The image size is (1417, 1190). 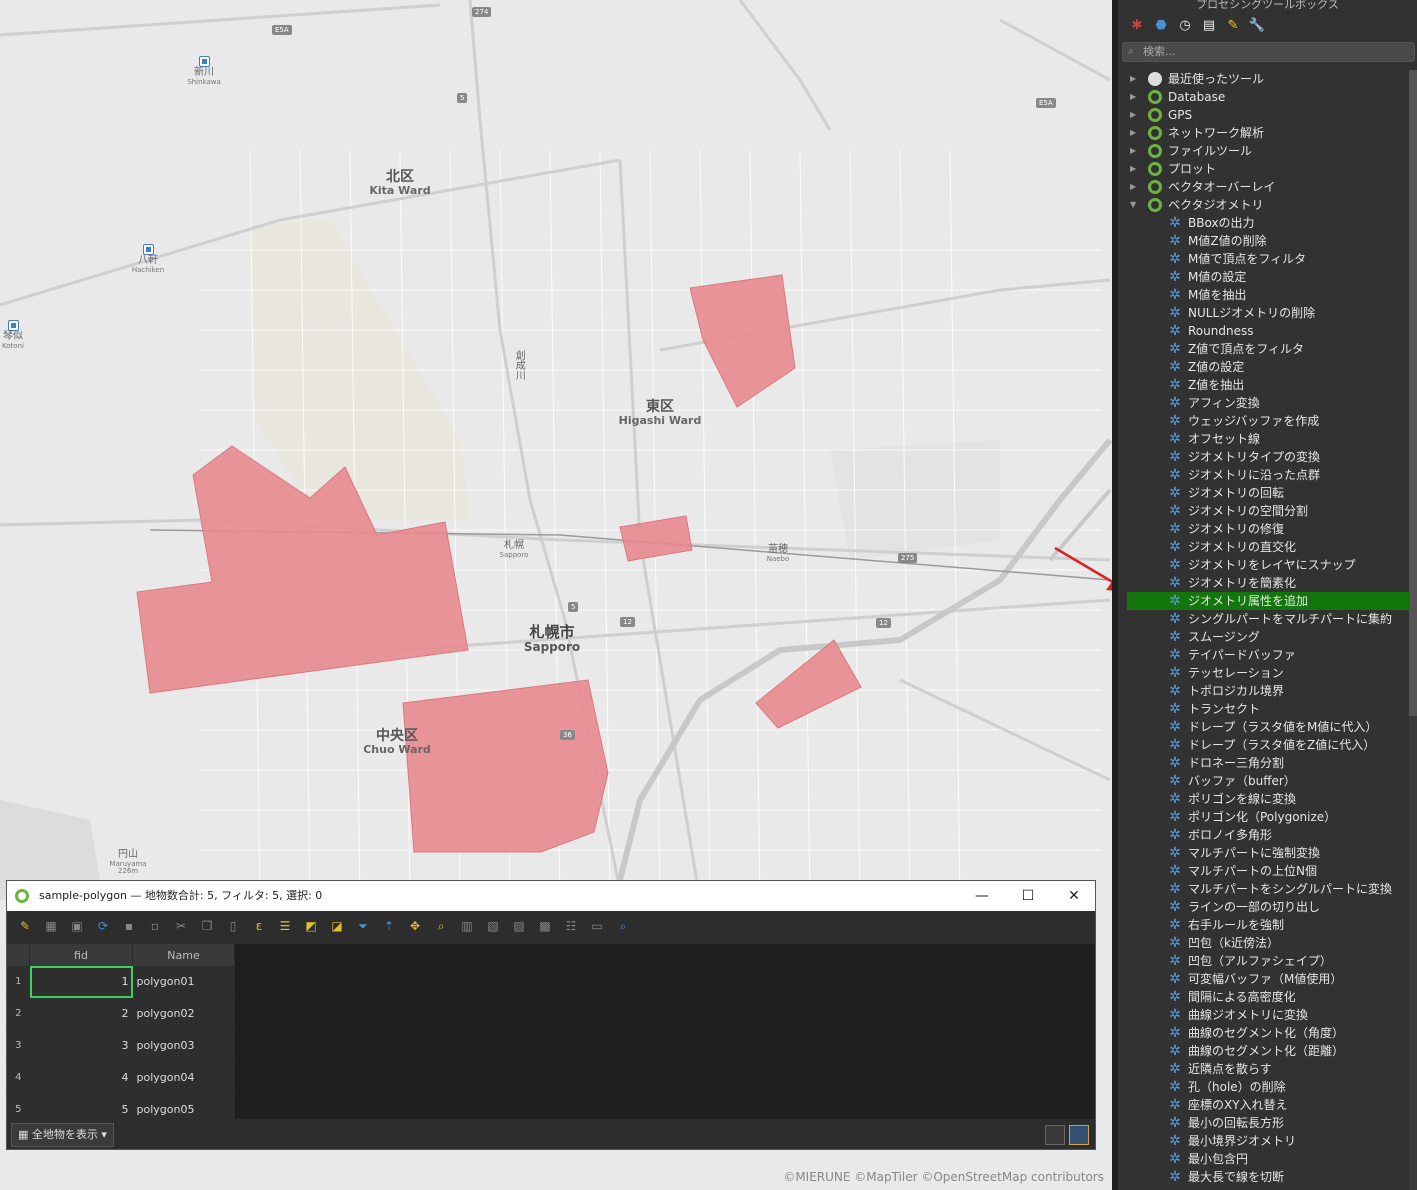 I want to click on algorithm-item: ✲ NULLジオメトリの削除, so click(x=1260, y=313).